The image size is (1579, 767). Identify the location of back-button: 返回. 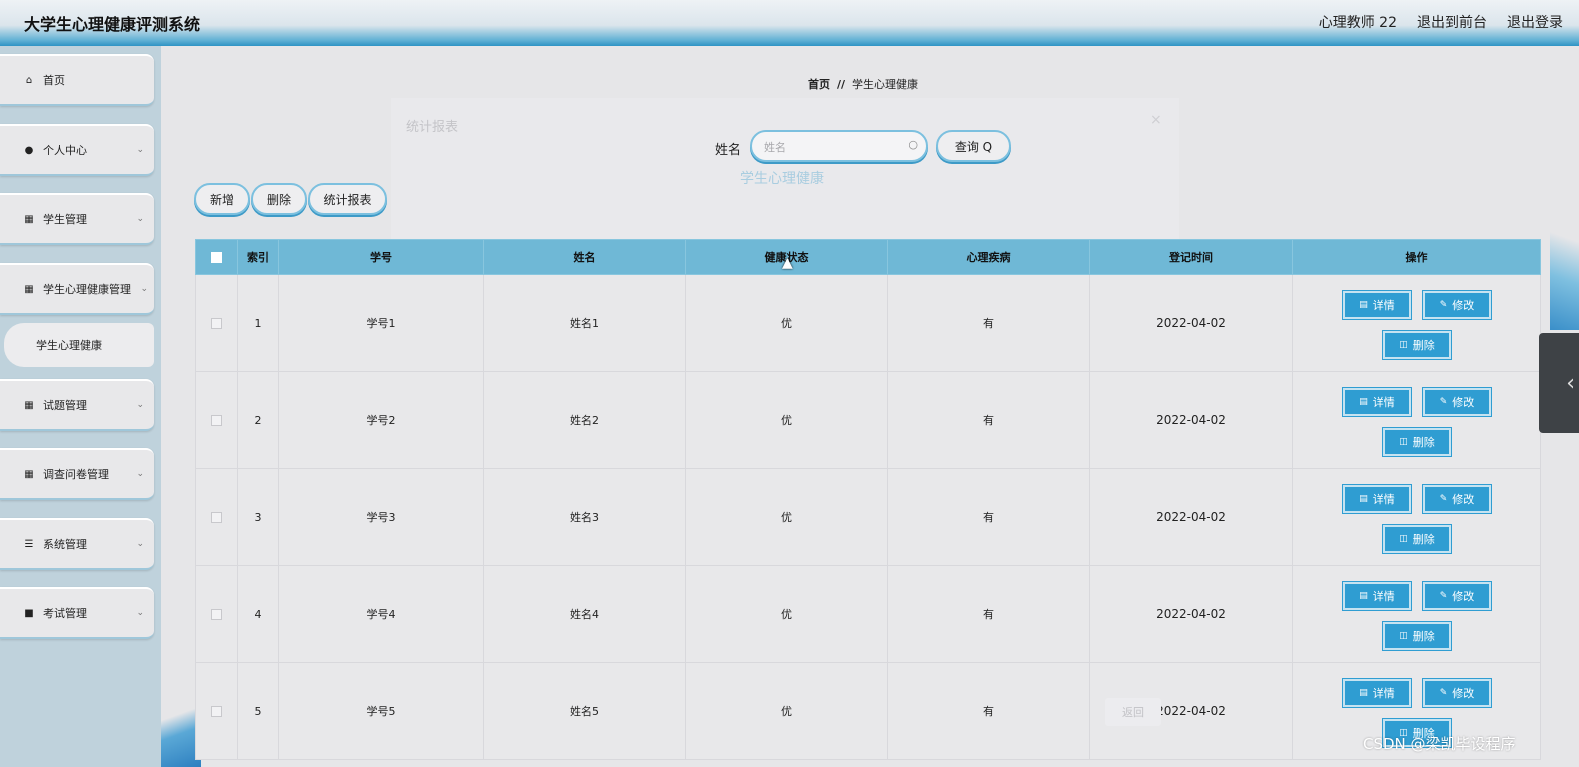
(1133, 712).